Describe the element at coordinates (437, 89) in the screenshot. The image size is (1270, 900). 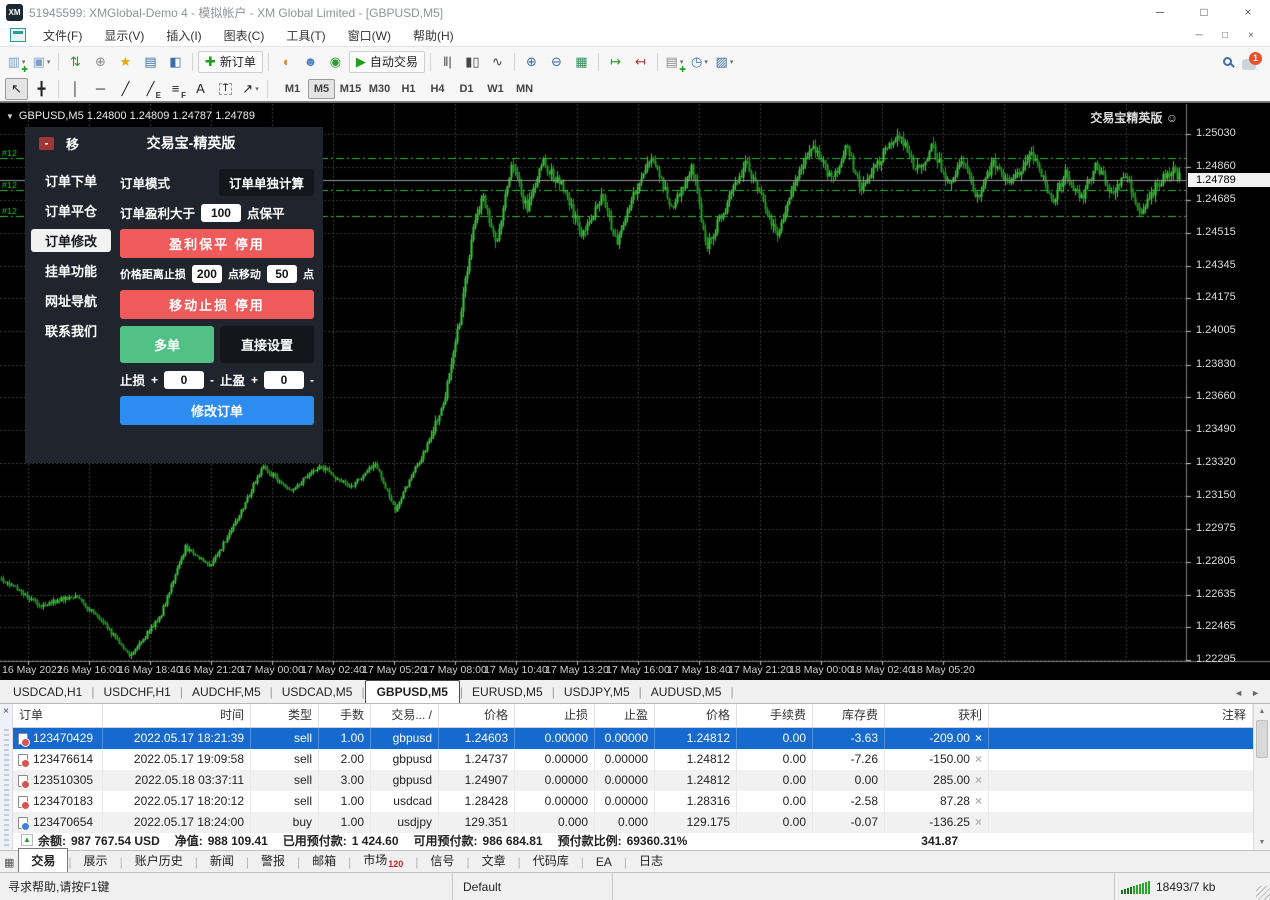
I see `timeframe-H4: H4` at that location.